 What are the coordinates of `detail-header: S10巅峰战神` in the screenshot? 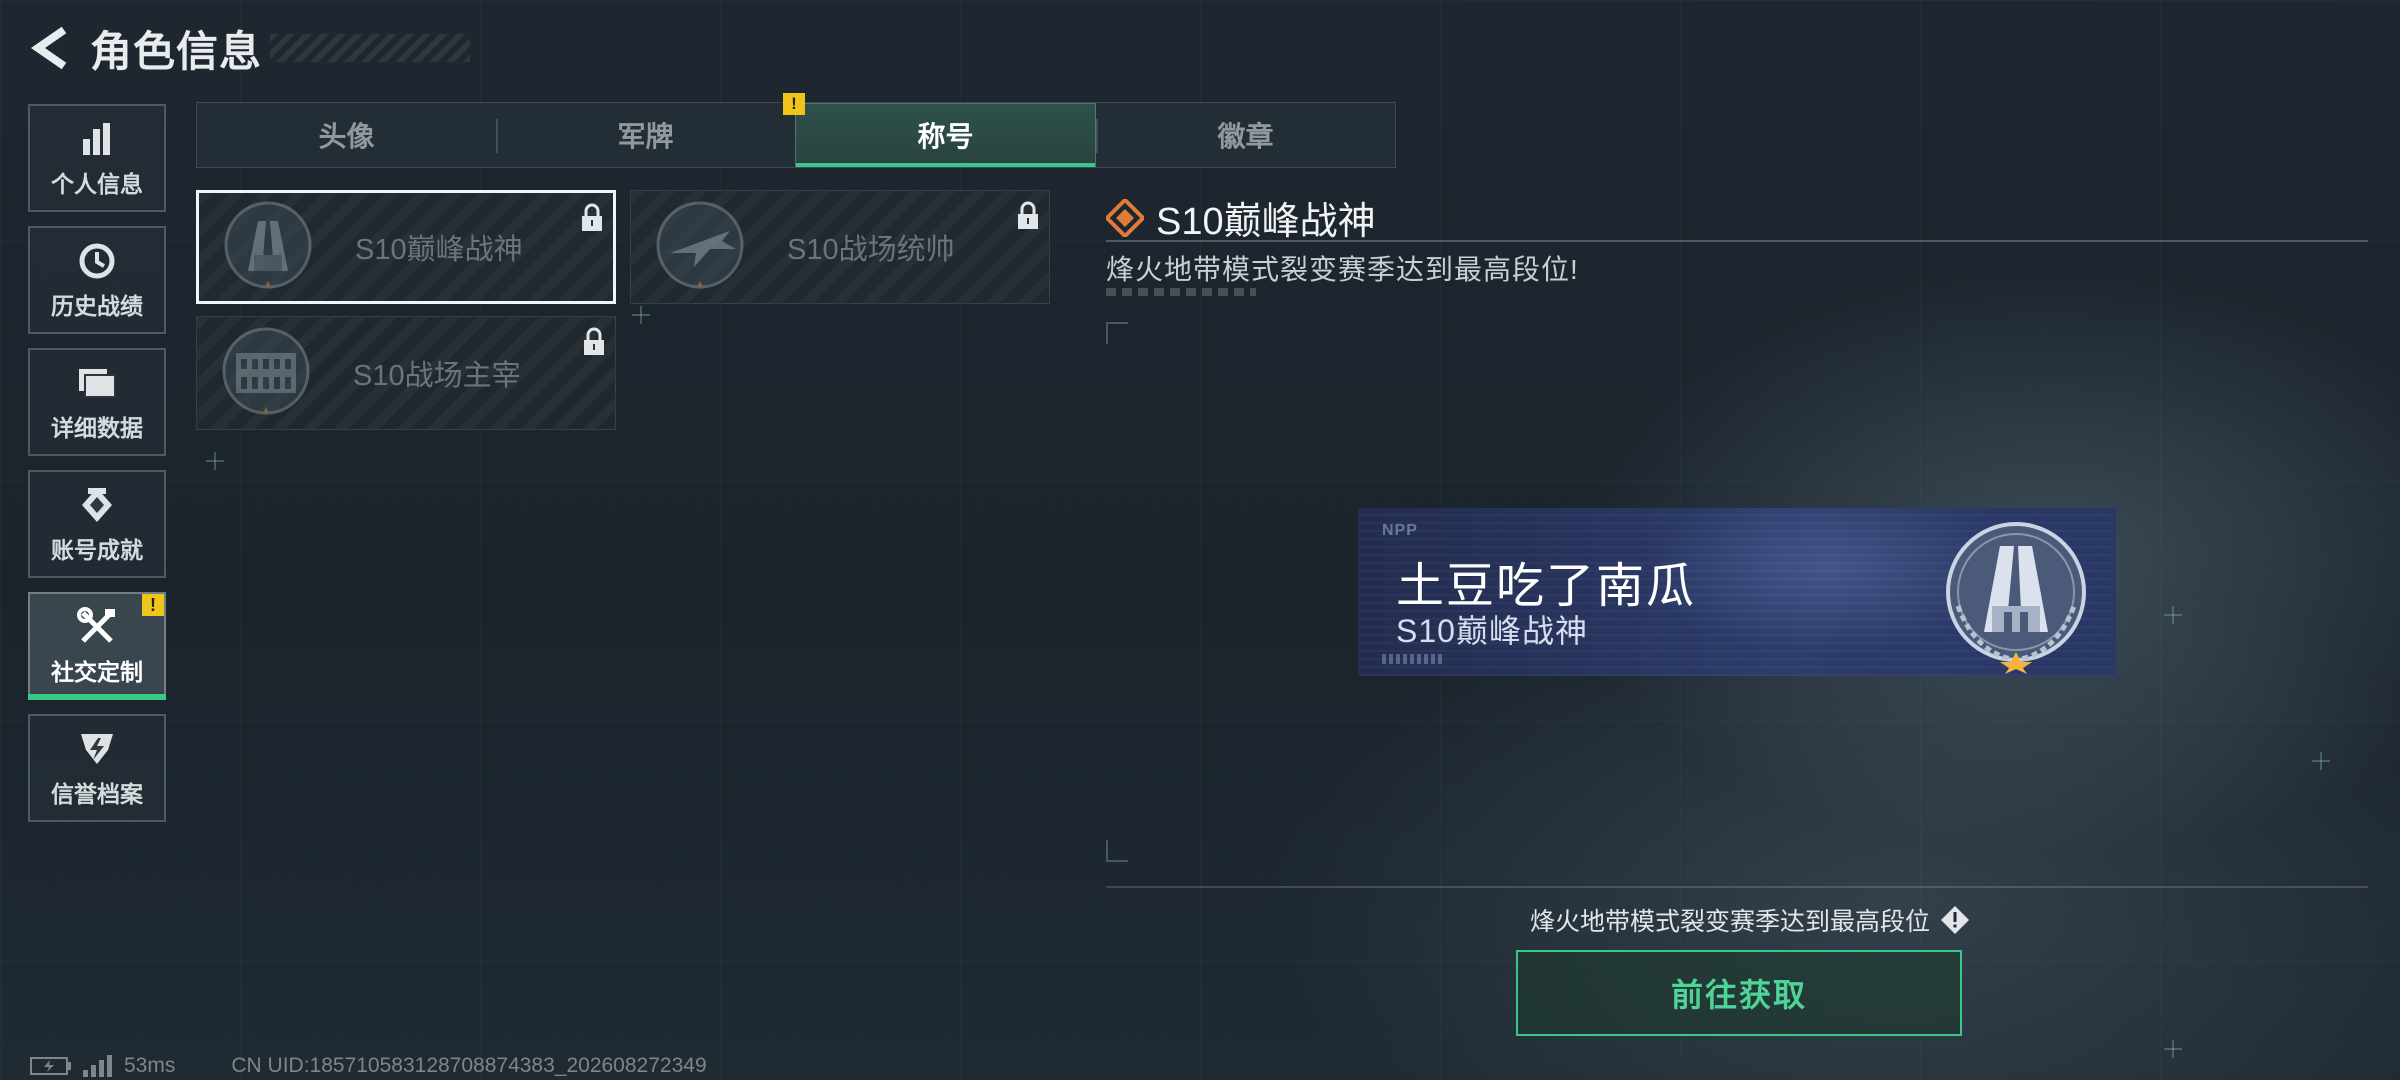 It's located at (1240, 217).